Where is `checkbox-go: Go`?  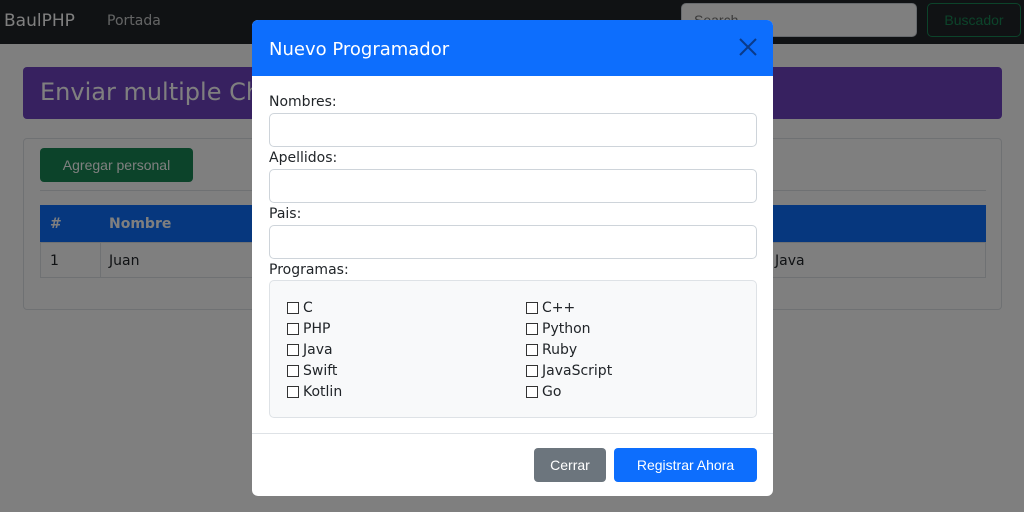
checkbox-go: Go is located at coordinates (569, 391).